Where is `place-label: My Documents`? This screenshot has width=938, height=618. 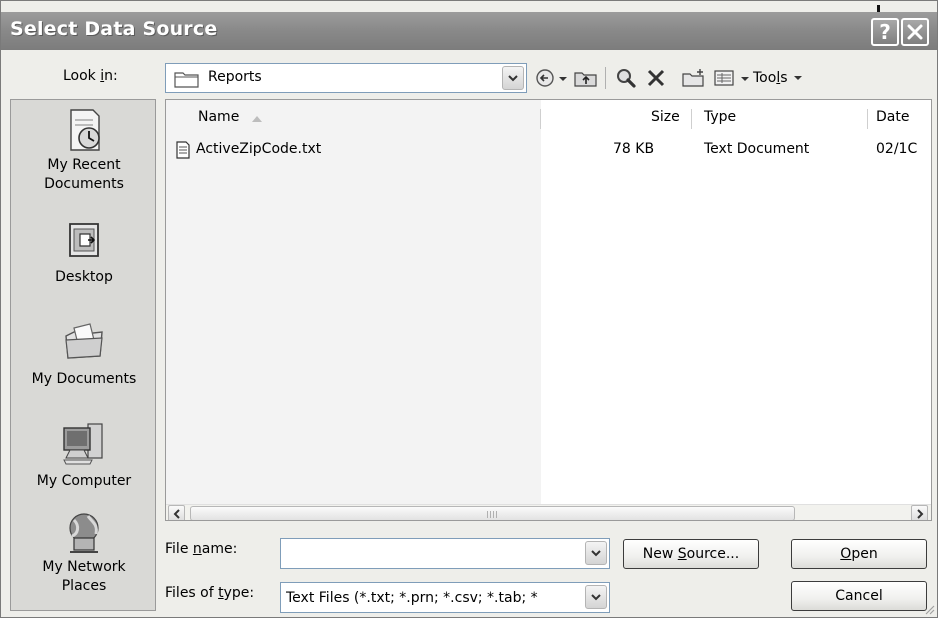 place-label: My Documents is located at coordinates (84, 379).